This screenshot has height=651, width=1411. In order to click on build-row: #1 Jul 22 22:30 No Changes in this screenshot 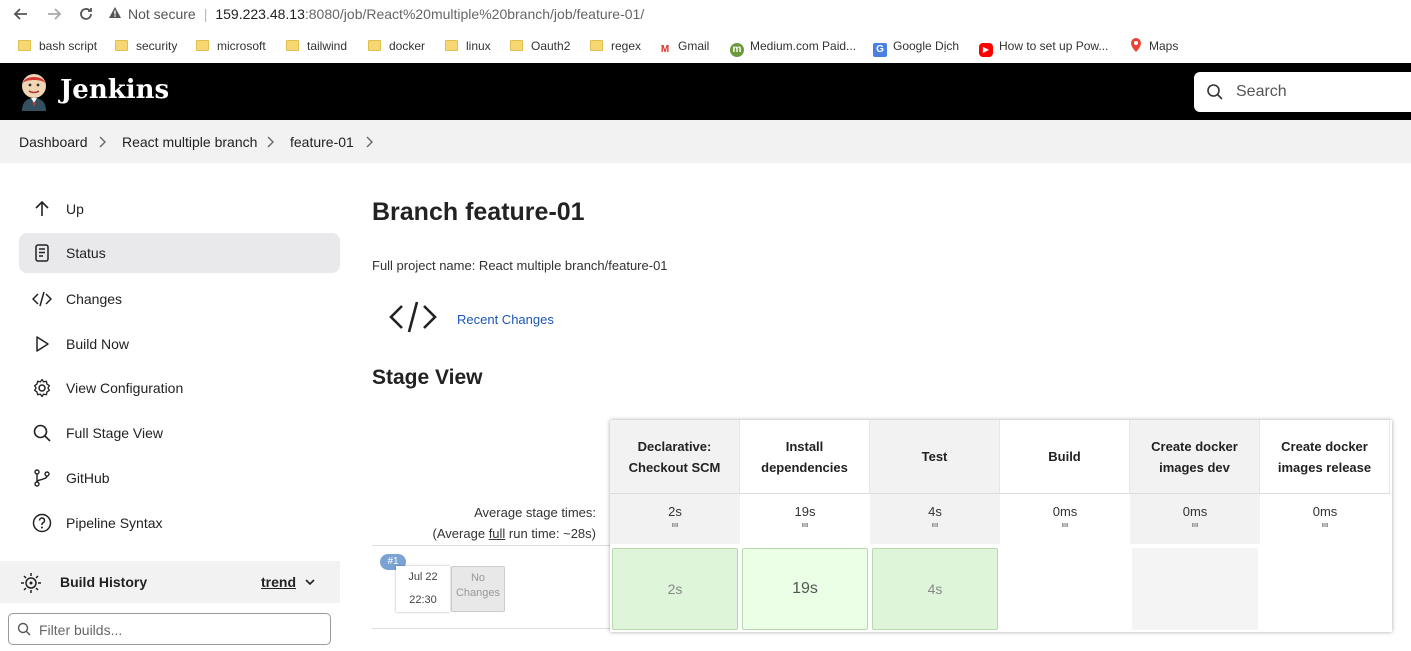, I will do `click(491, 587)`.